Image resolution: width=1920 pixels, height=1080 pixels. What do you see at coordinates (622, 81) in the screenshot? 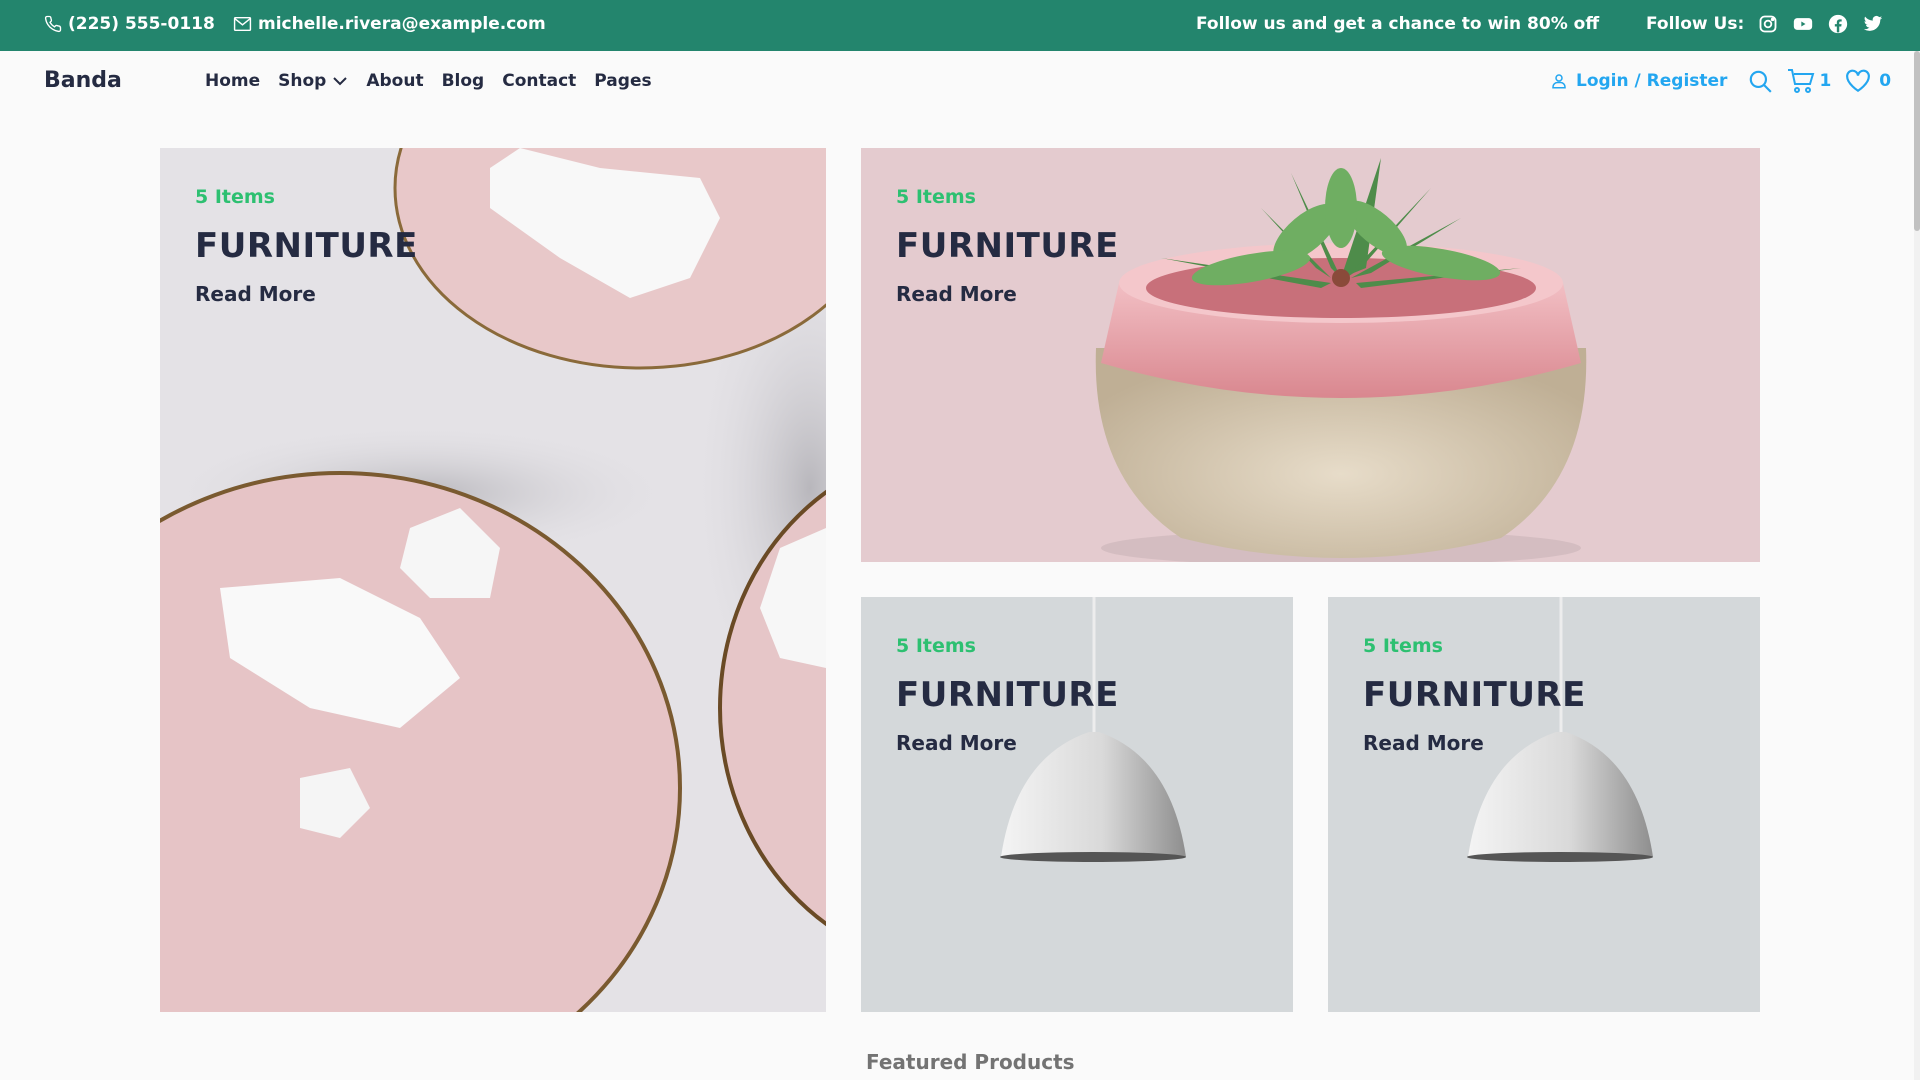
I see `nav-pages: Pages` at bounding box center [622, 81].